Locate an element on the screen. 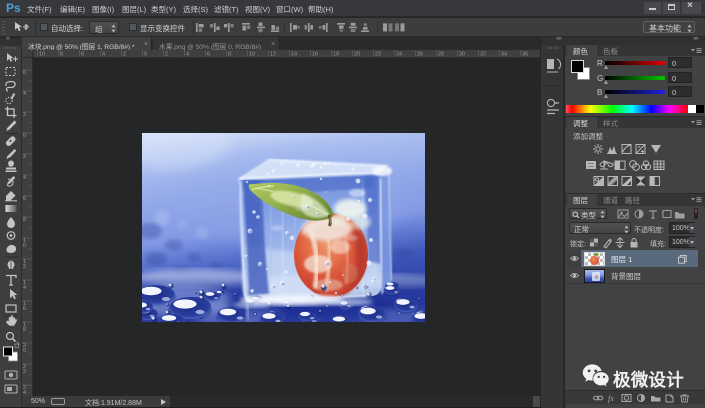  svg-text: fx is located at coordinates (611, 398).